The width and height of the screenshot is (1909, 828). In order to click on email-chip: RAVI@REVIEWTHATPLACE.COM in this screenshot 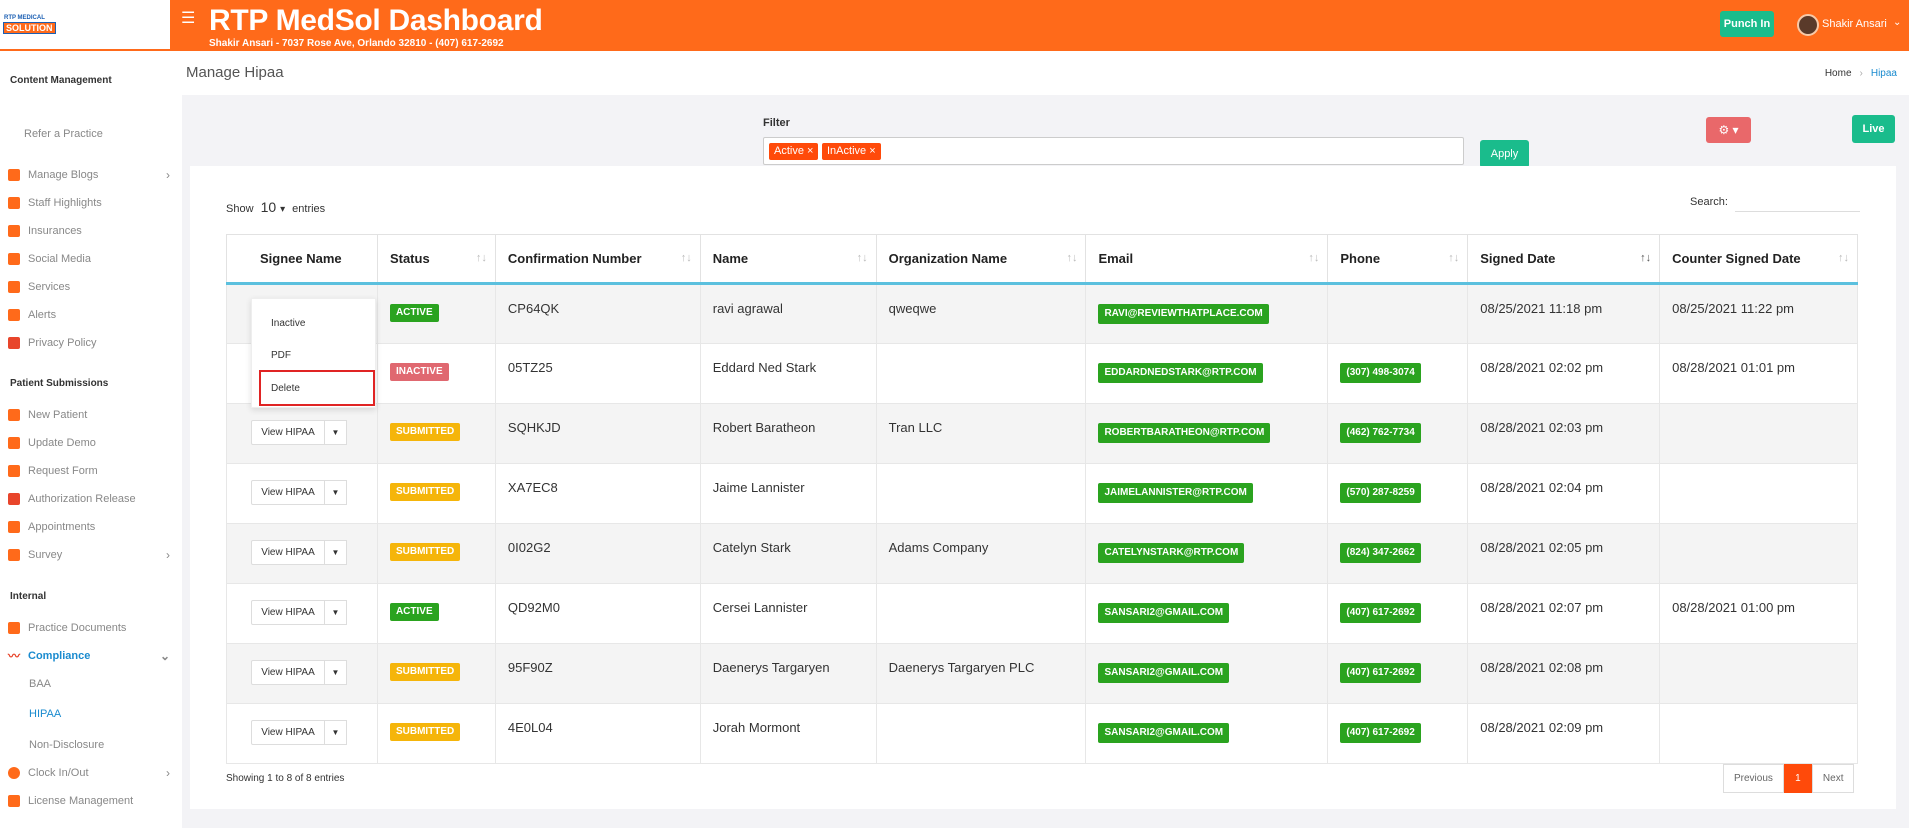, I will do `click(1183, 314)`.